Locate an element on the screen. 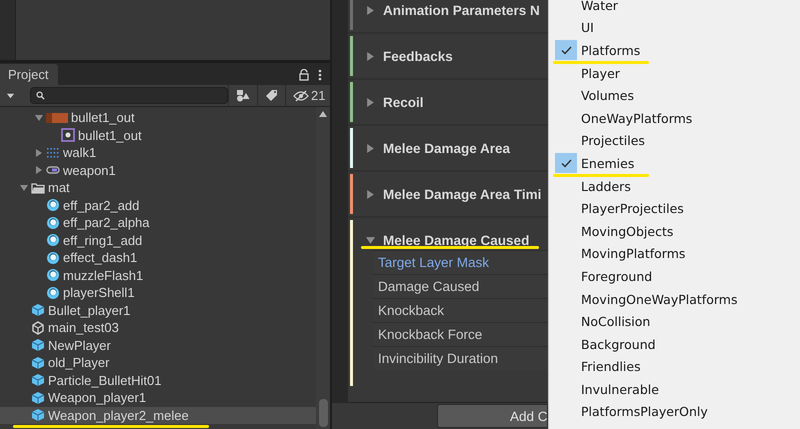 Image resolution: width=800 pixels, height=429 pixels. scroll-up-icon is located at coordinates (323, 114).